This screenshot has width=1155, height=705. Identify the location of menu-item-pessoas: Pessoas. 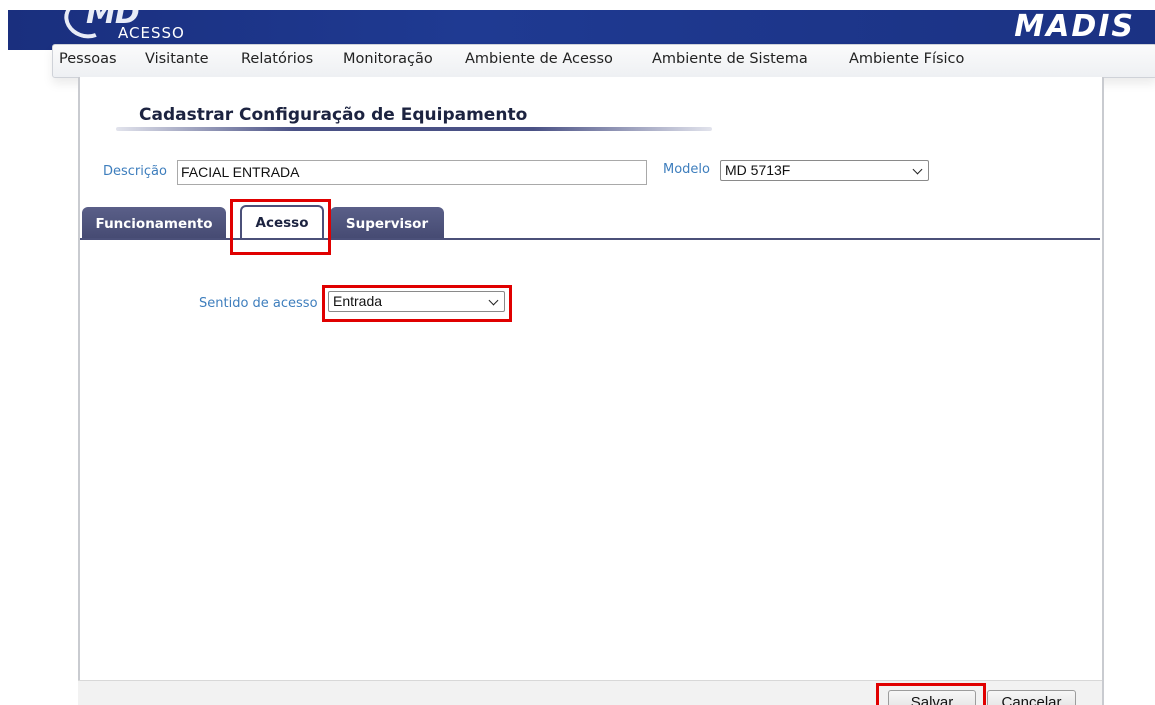
(88, 59).